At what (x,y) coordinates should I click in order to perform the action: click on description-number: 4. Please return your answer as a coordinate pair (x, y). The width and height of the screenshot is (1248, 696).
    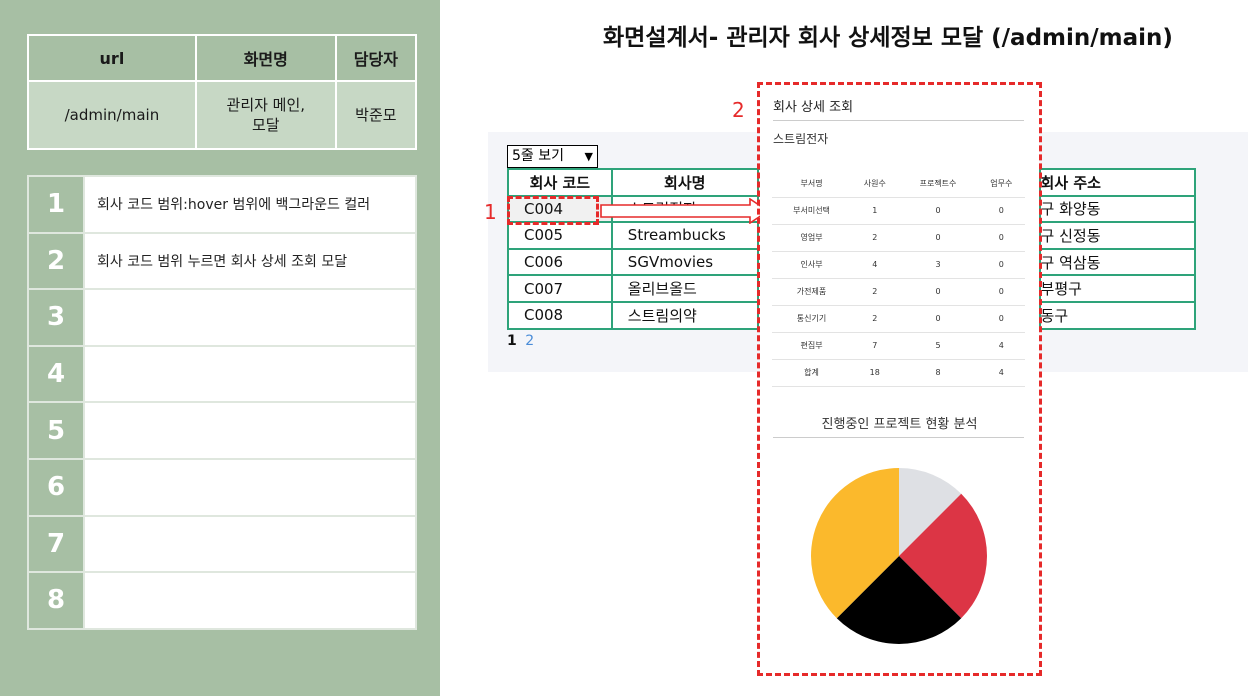
    Looking at the image, I should click on (56, 374).